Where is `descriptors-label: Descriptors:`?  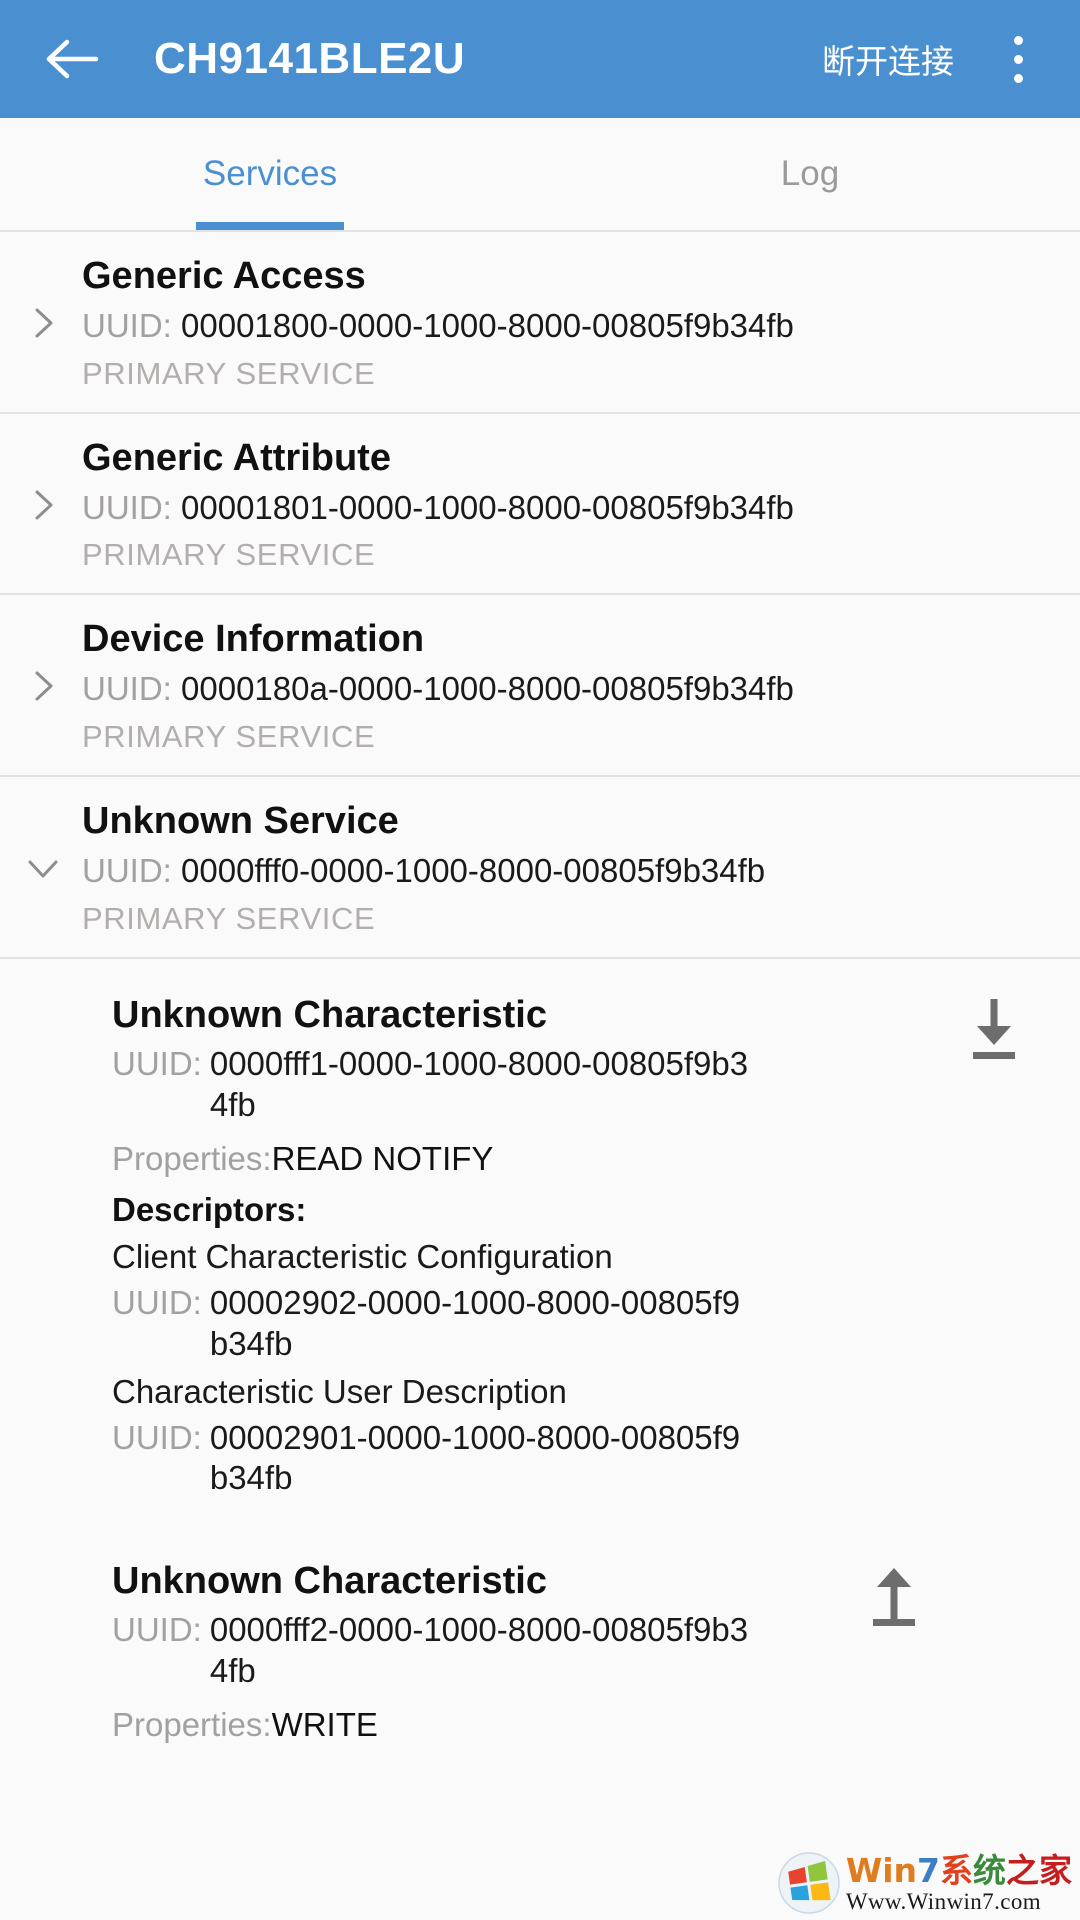
descriptors-label: Descriptors: is located at coordinates (209, 1210).